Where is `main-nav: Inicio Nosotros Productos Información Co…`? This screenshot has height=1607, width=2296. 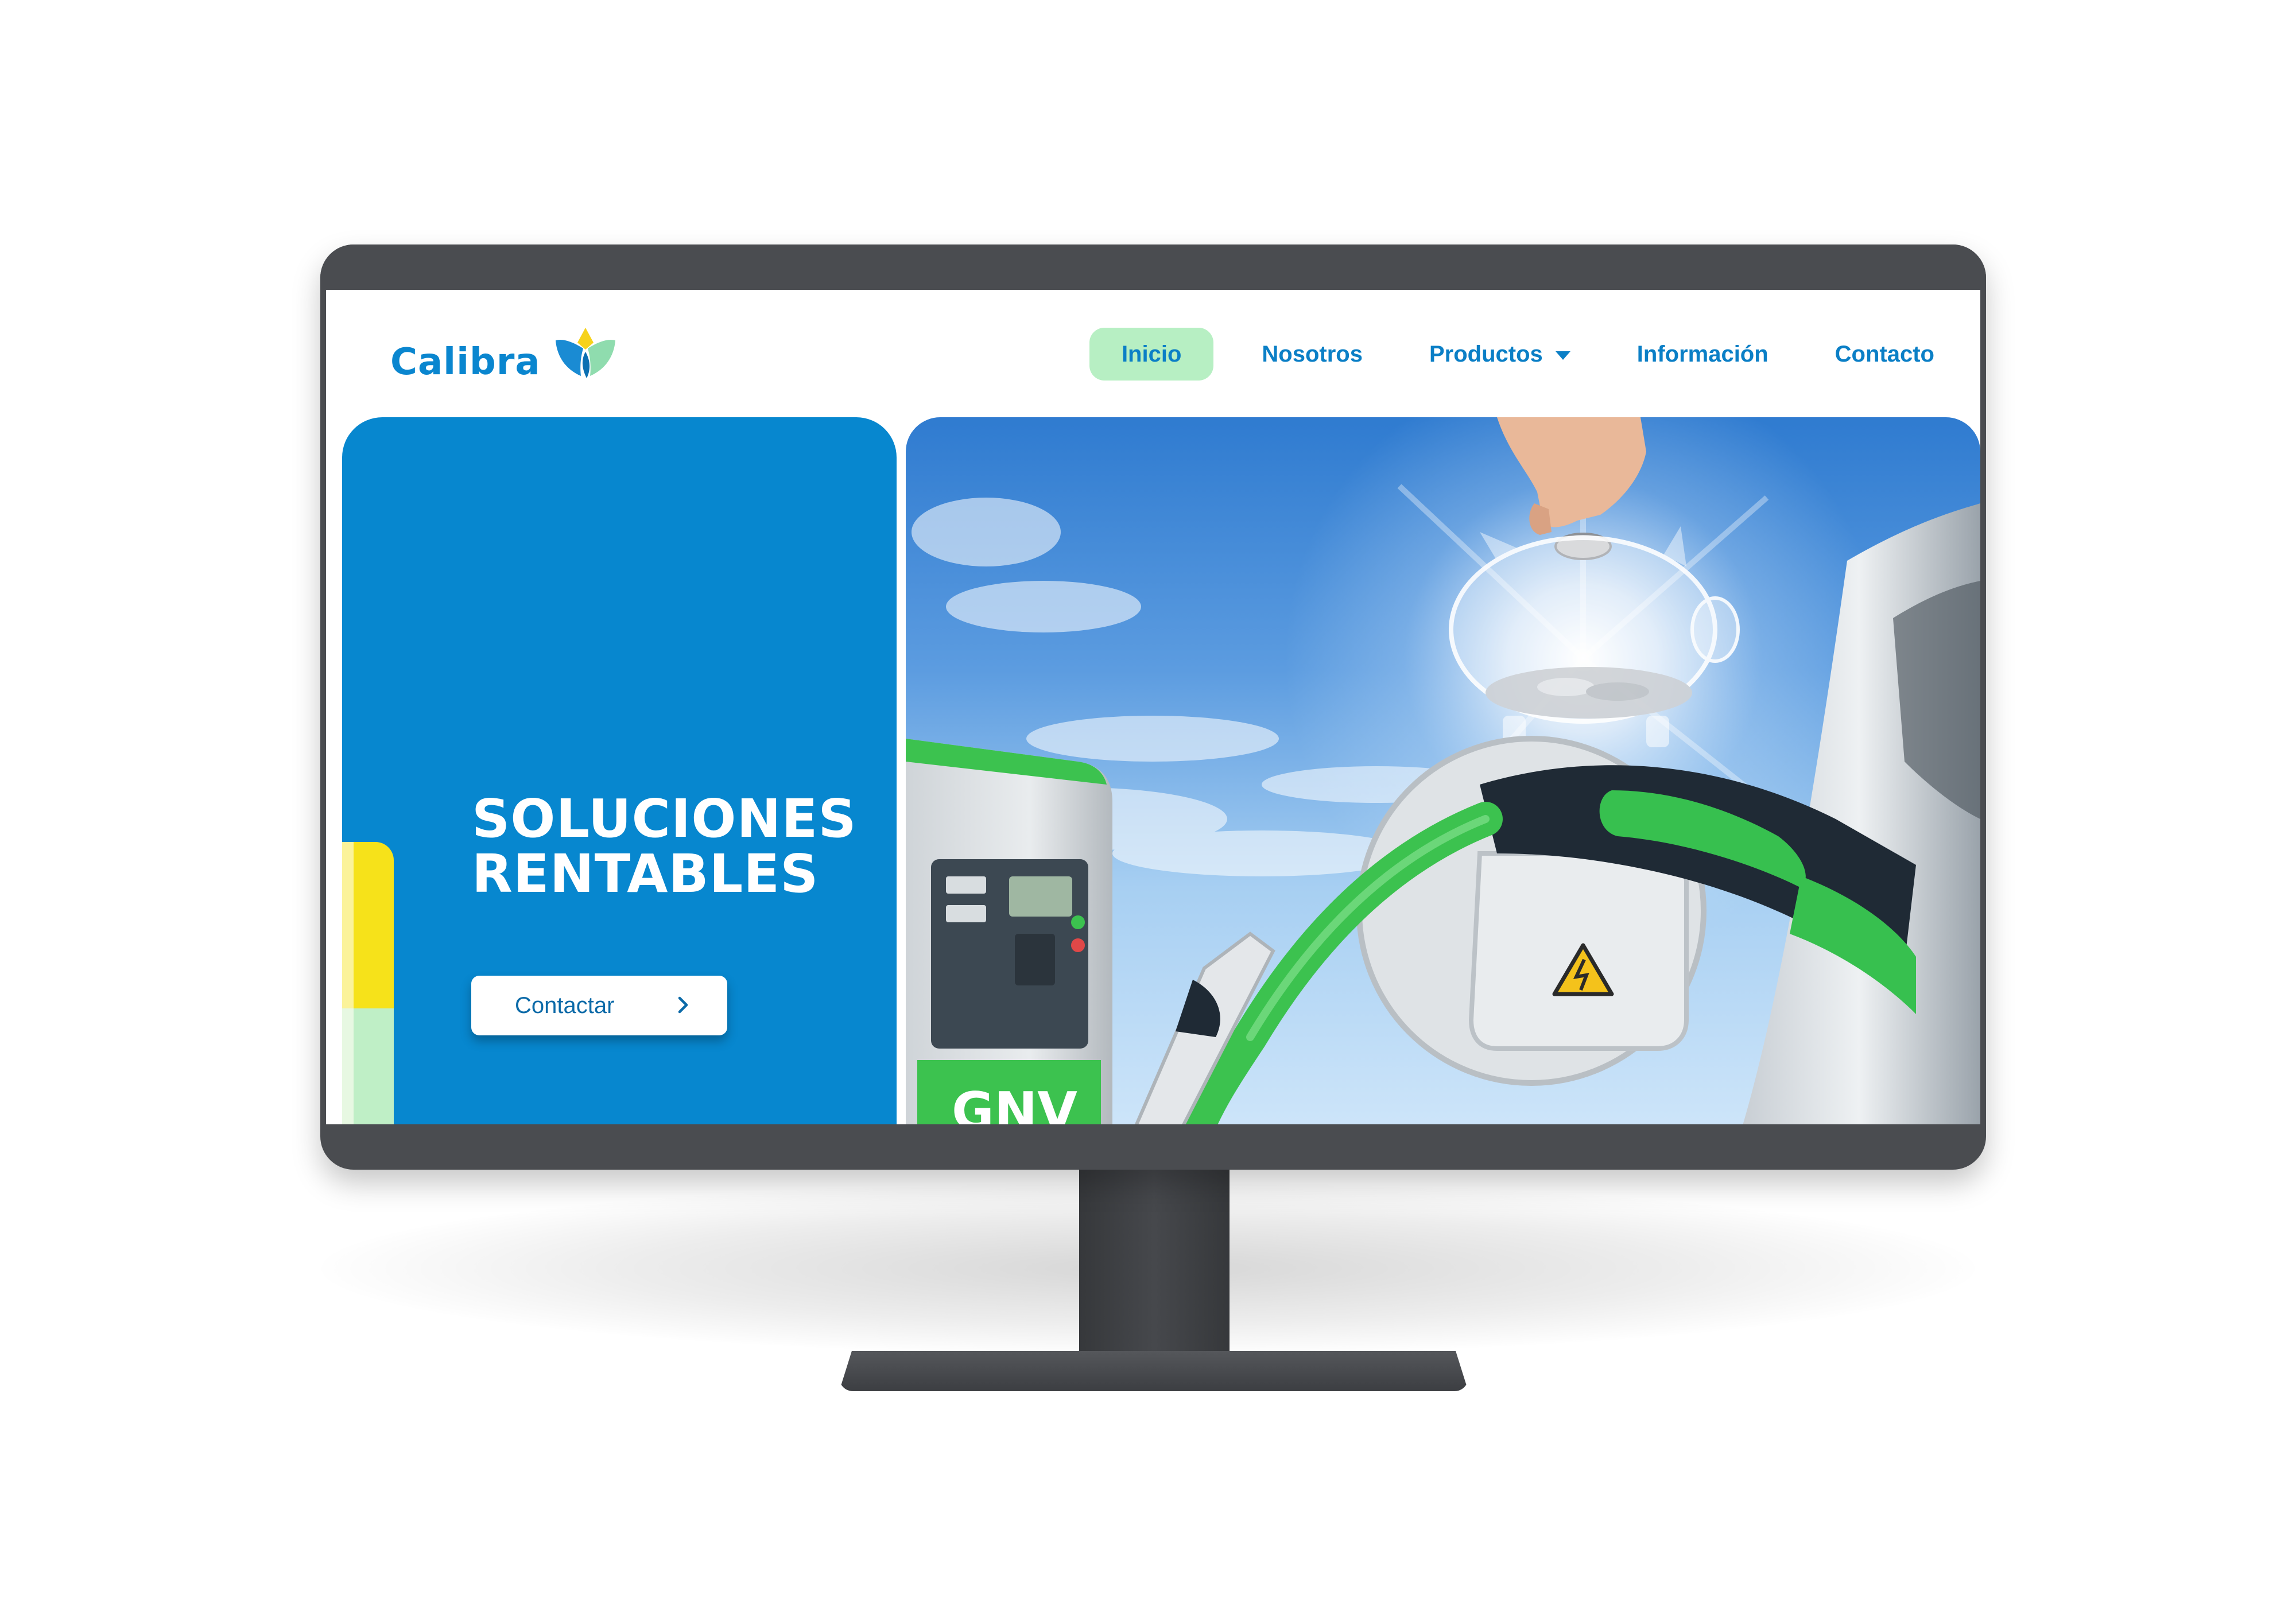
main-nav: Inicio Nosotros Productos Información Co… is located at coordinates (1514, 355).